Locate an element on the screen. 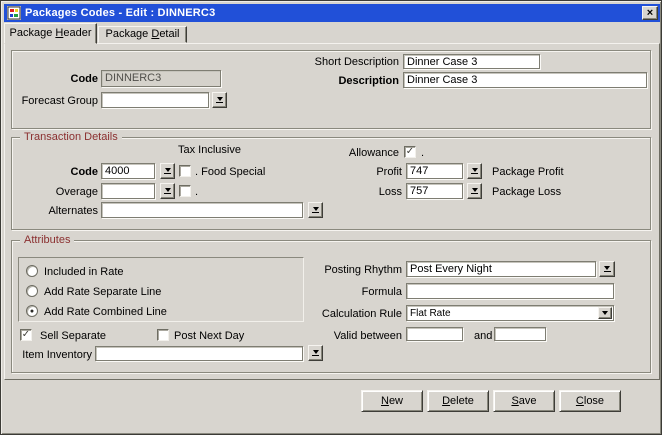 The image size is (662, 435). item-inventory-field is located at coordinates (199, 353).